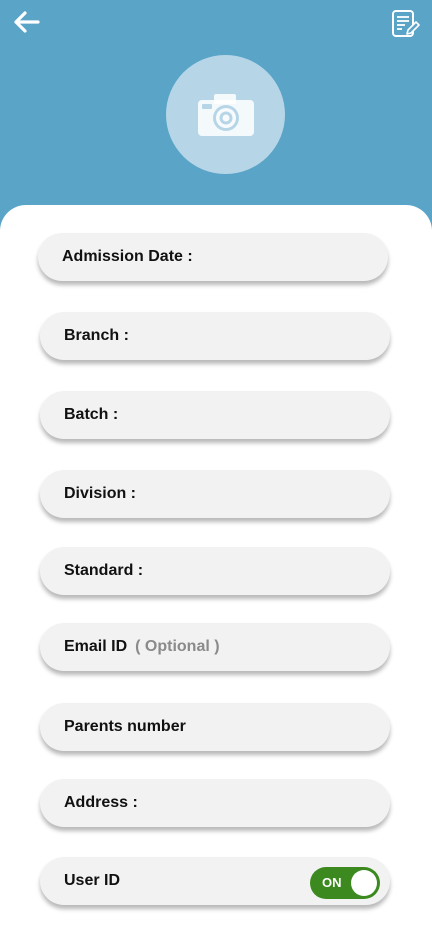 This screenshot has height=936, width=432. I want to click on user-id-field: User ID ON, so click(215, 881).